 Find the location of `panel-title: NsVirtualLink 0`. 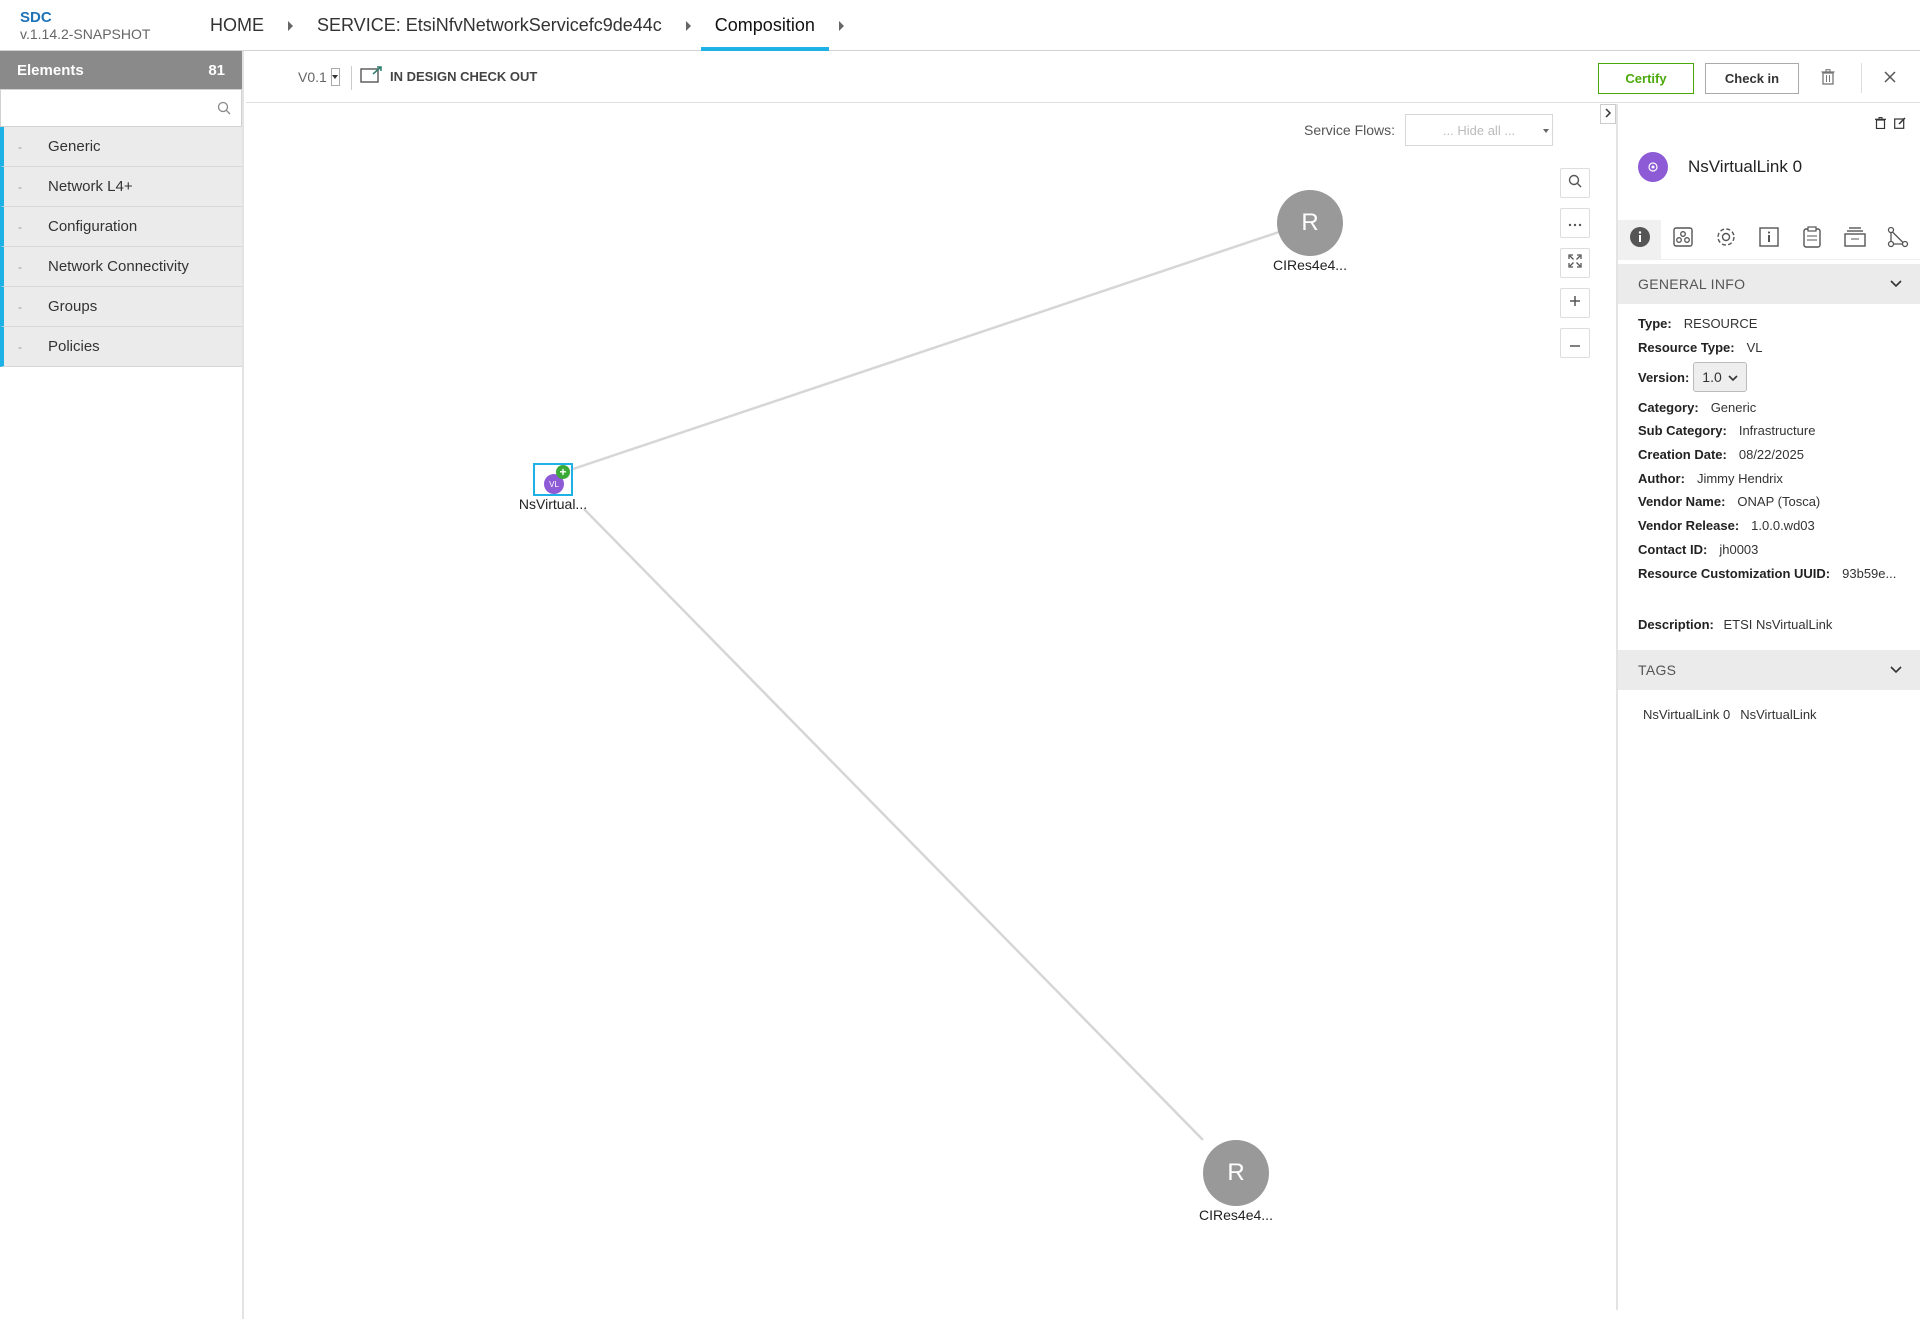

panel-title: NsVirtualLink 0 is located at coordinates (1720, 167).